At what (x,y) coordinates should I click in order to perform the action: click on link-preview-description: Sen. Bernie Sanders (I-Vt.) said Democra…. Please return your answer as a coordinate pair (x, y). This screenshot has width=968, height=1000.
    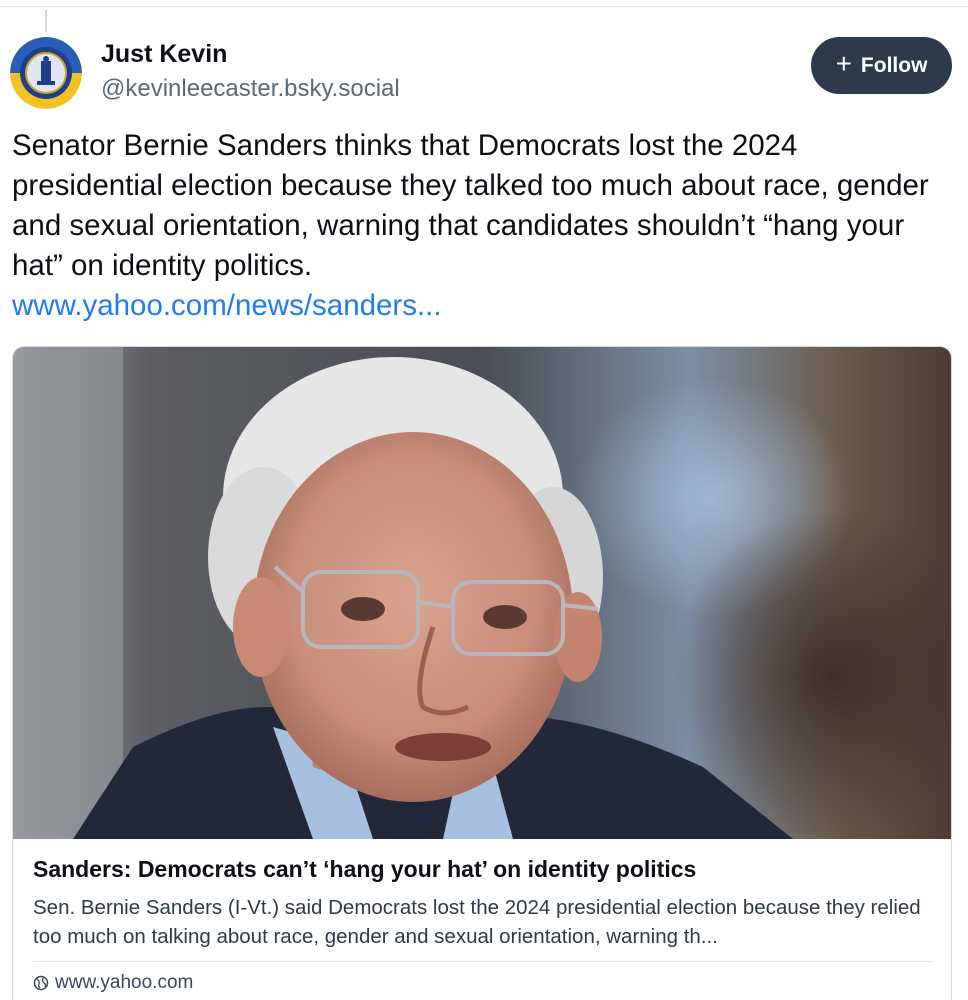
    Looking at the image, I should click on (477, 922).